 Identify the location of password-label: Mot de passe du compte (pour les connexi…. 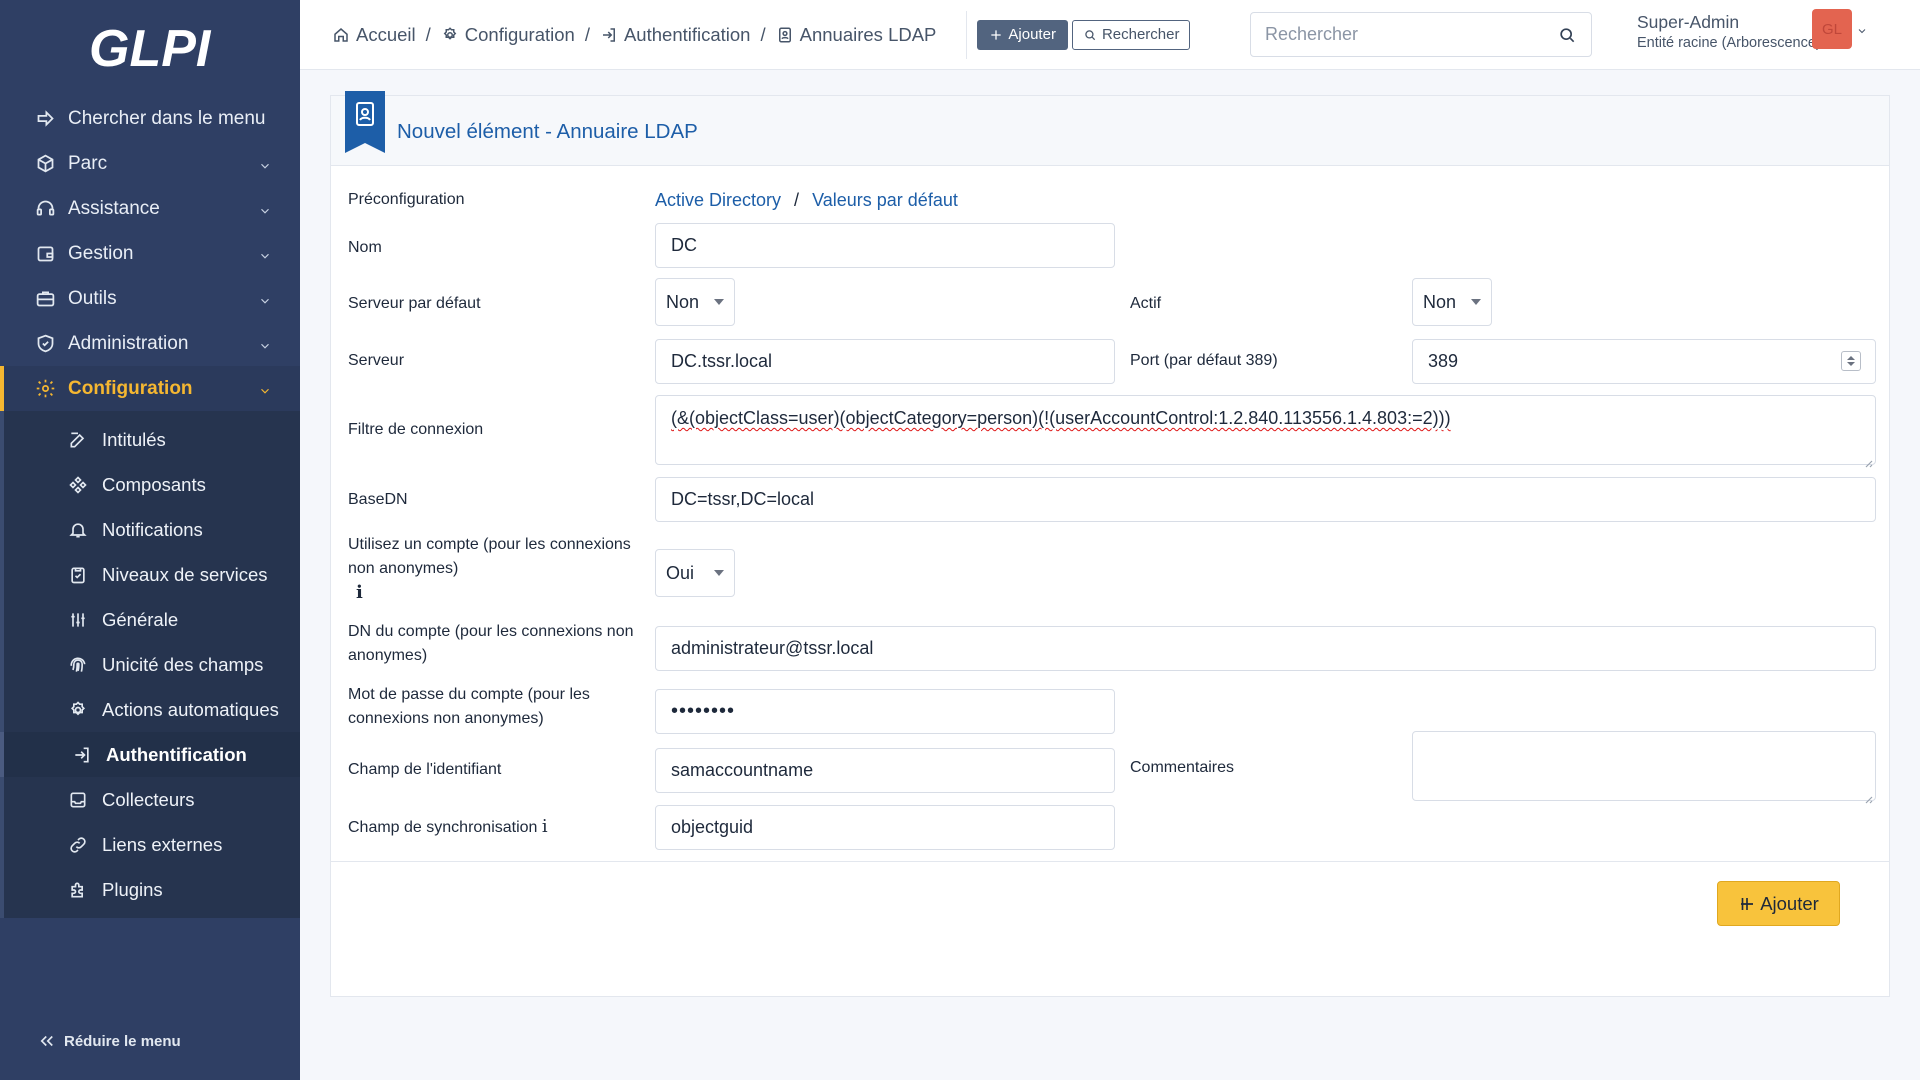
(469, 706).